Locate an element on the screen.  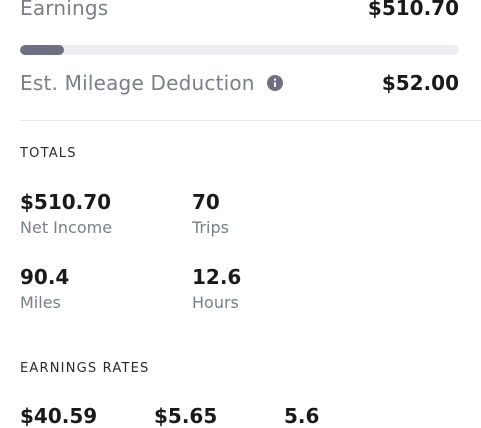
earnings-value: $510.70 is located at coordinates (413, 10).